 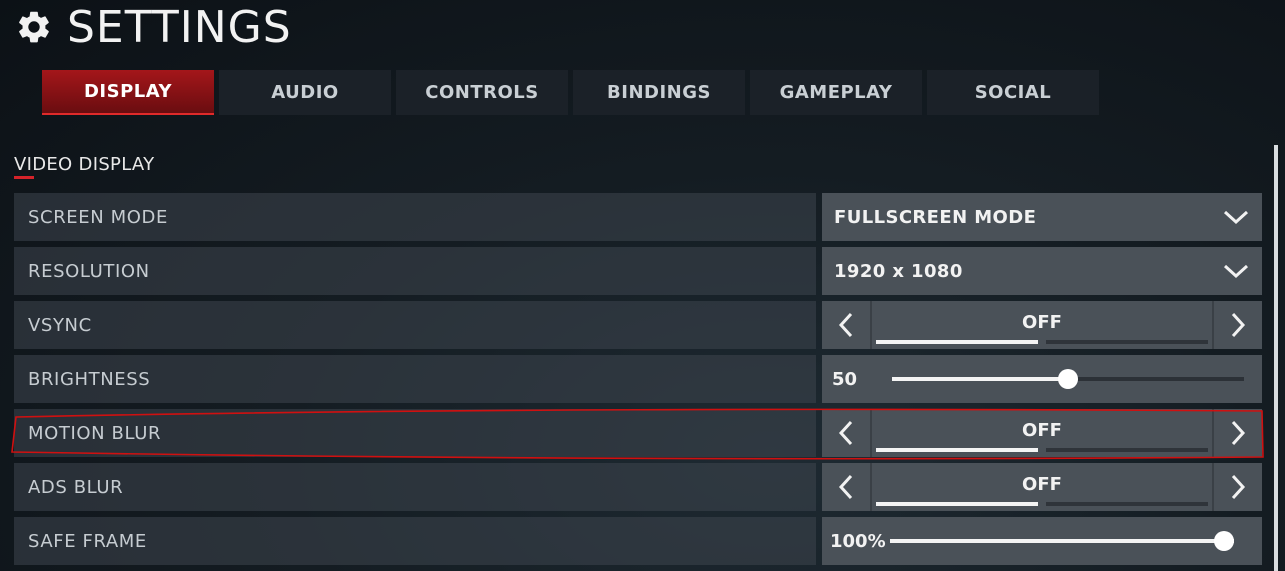 What do you see at coordinates (415, 217) in the screenshot?
I see `setting-label: SCREEN MODE` at bounding box center [415, 217].